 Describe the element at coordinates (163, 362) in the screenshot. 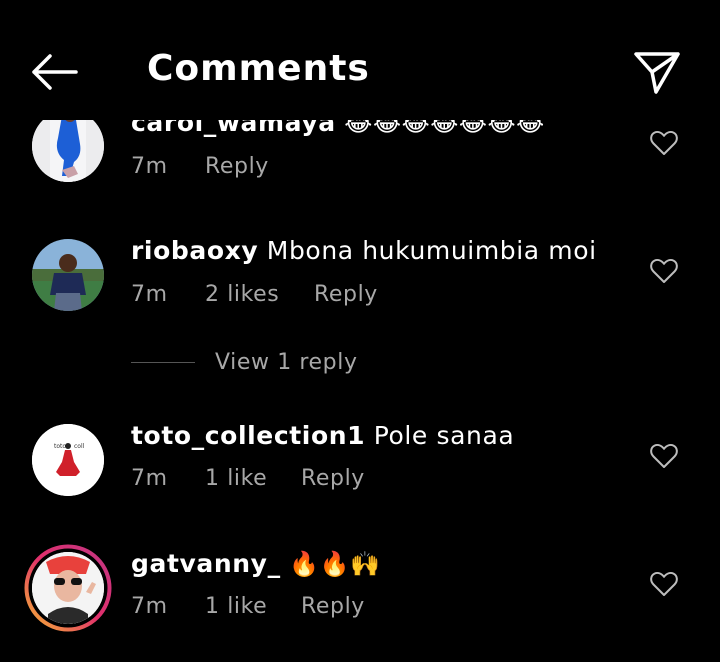

I see `replies-divider` at that location.